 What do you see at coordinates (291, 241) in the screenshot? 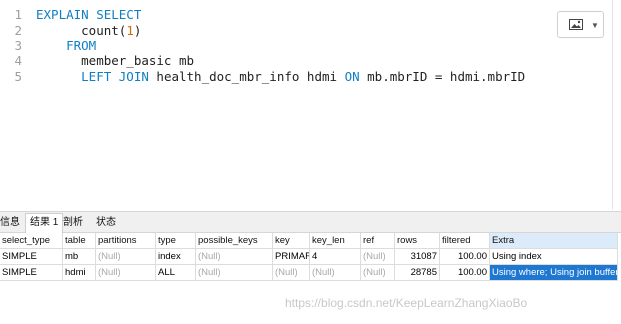
I see `col-header-key: key` at bounding box center [291, 241].